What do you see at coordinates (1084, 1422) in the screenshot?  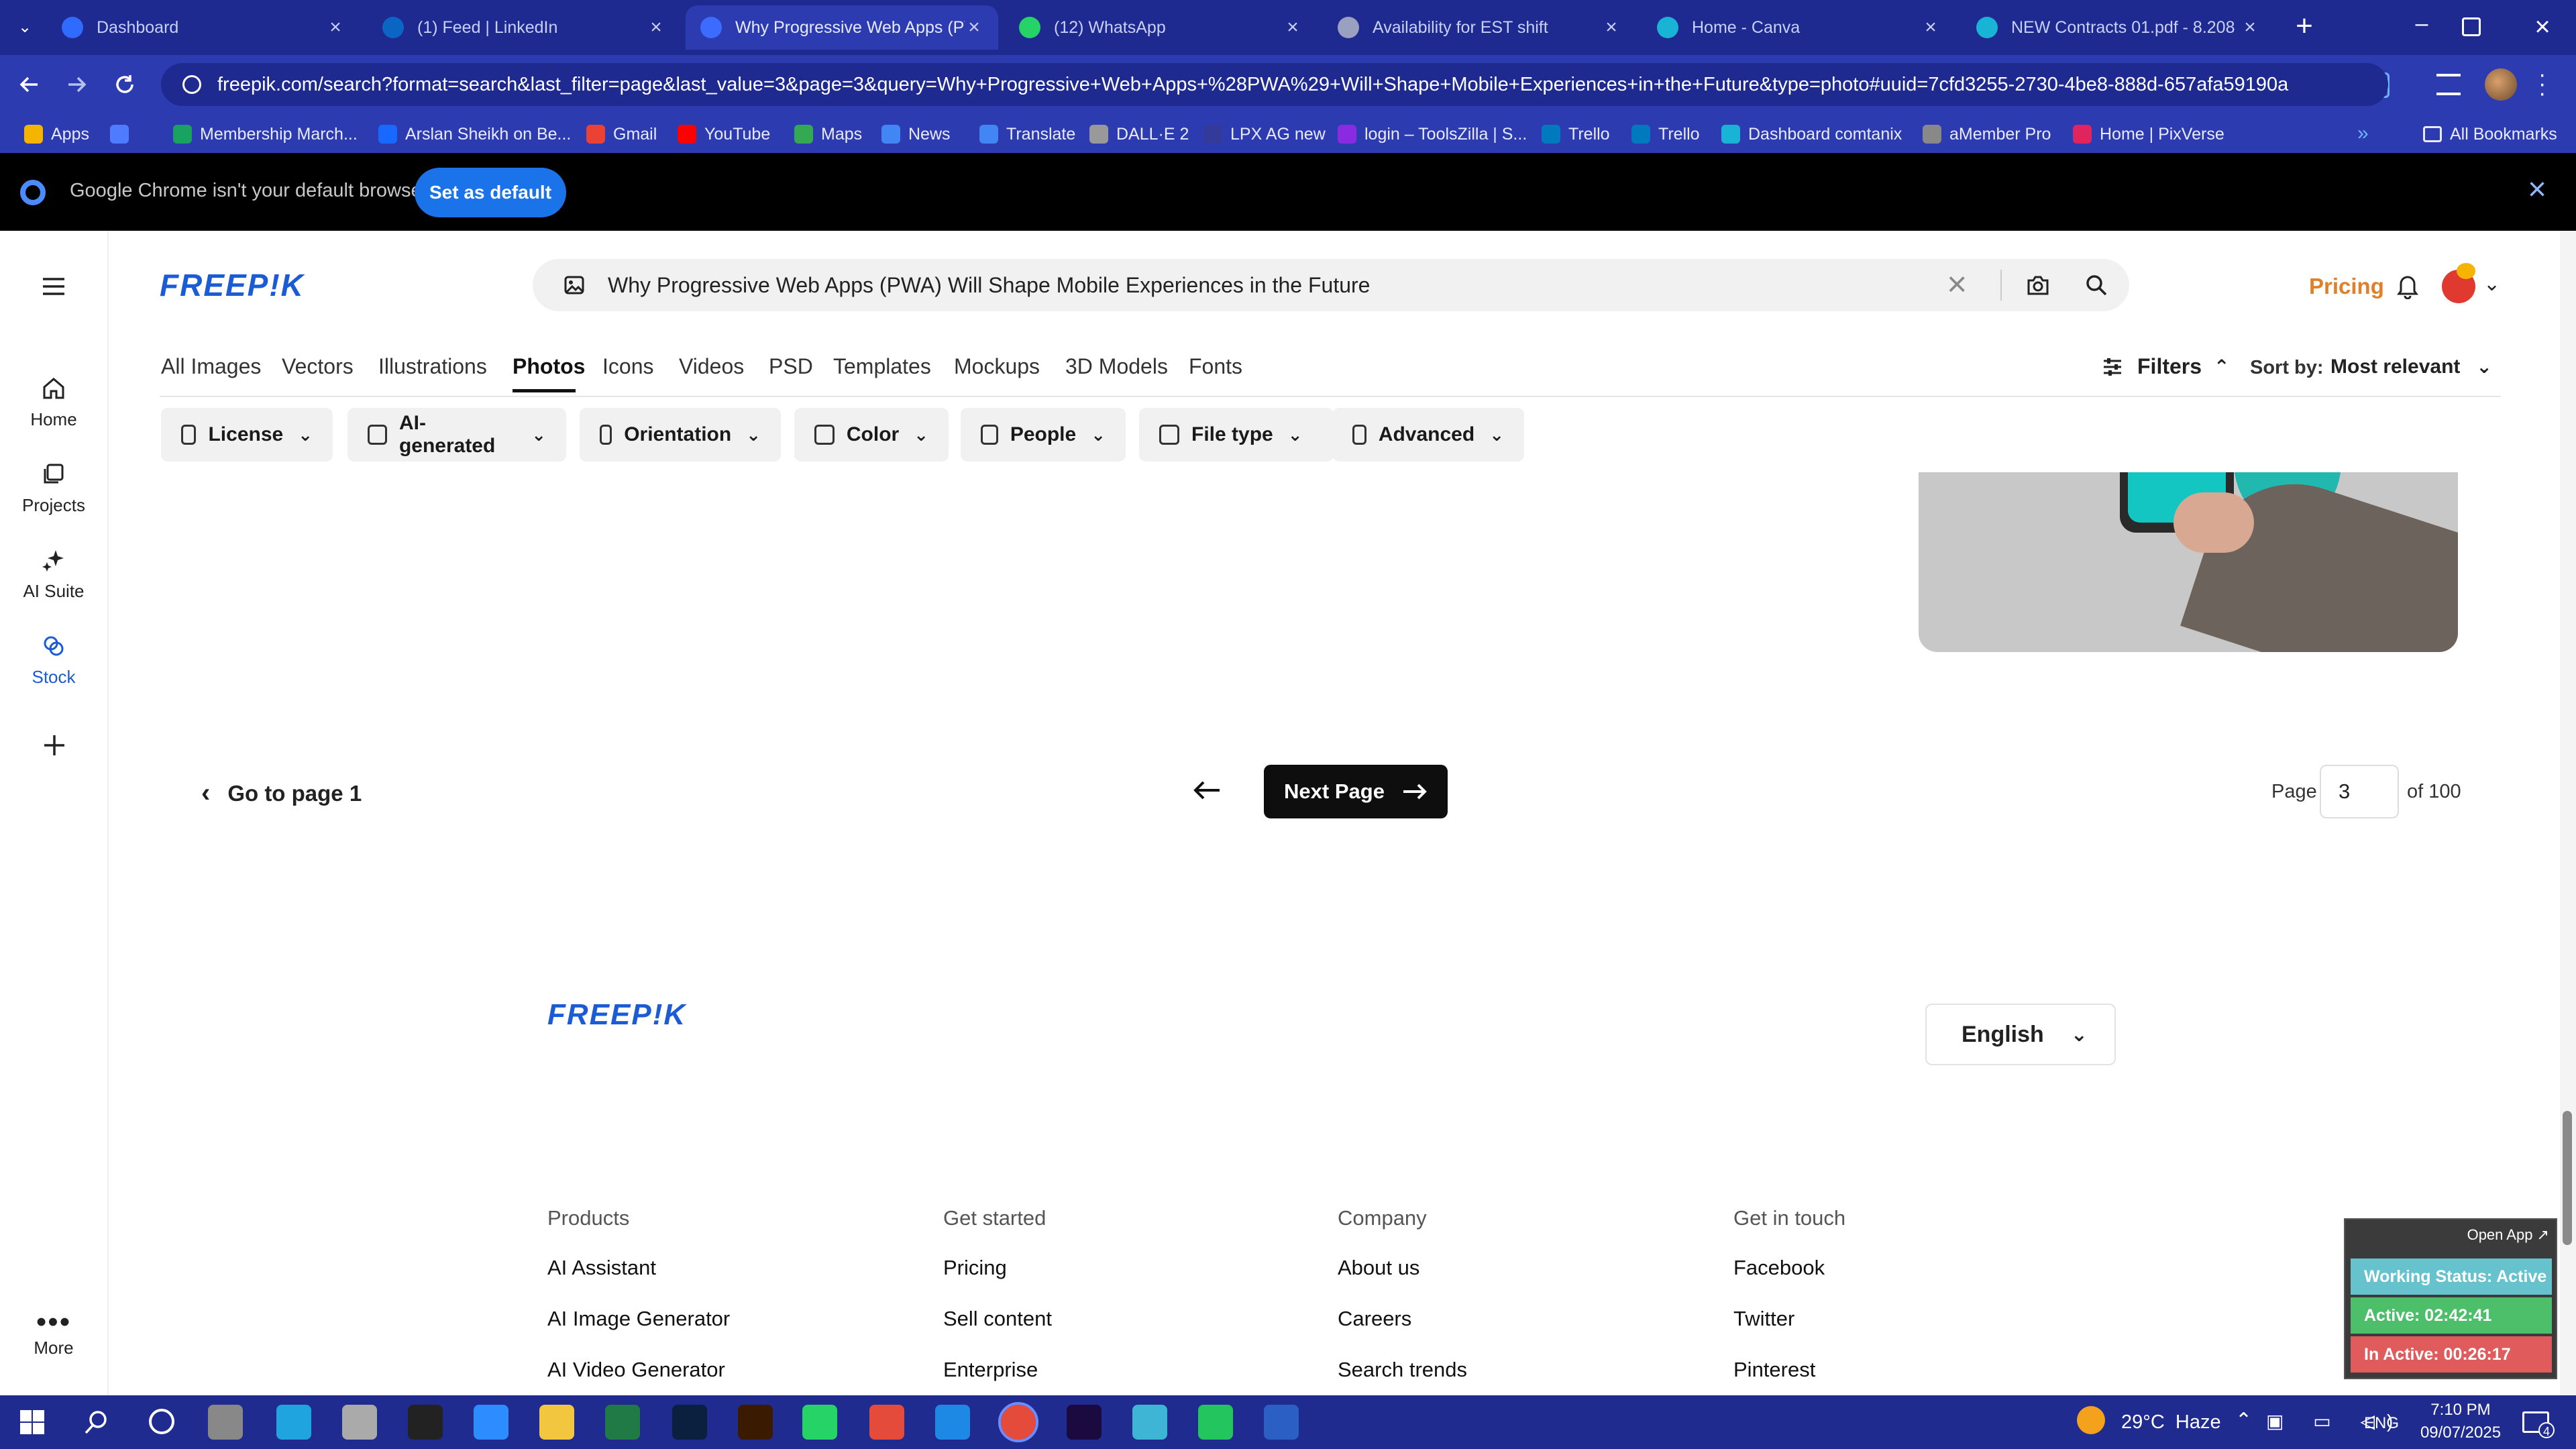 I see `premiere-icon` at bounding box center [1084, 1422].